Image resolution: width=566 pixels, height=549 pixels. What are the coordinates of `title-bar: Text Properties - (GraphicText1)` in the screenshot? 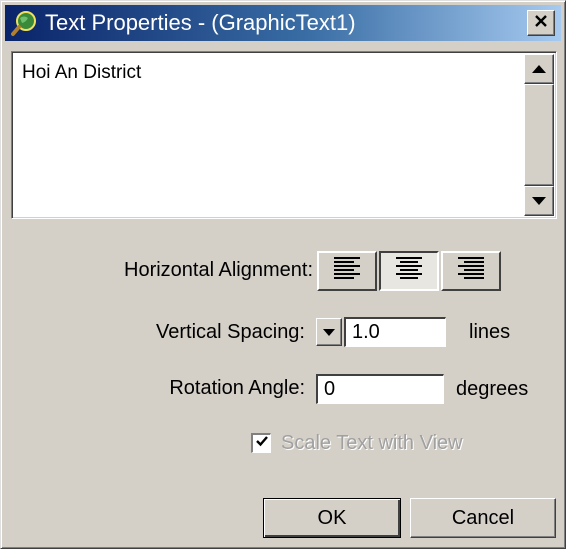 It's located at (283, 23).